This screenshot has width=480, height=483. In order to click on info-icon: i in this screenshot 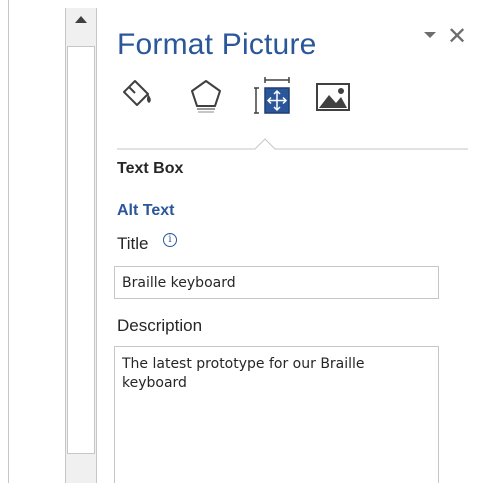, I will do `click(170, 240)`.